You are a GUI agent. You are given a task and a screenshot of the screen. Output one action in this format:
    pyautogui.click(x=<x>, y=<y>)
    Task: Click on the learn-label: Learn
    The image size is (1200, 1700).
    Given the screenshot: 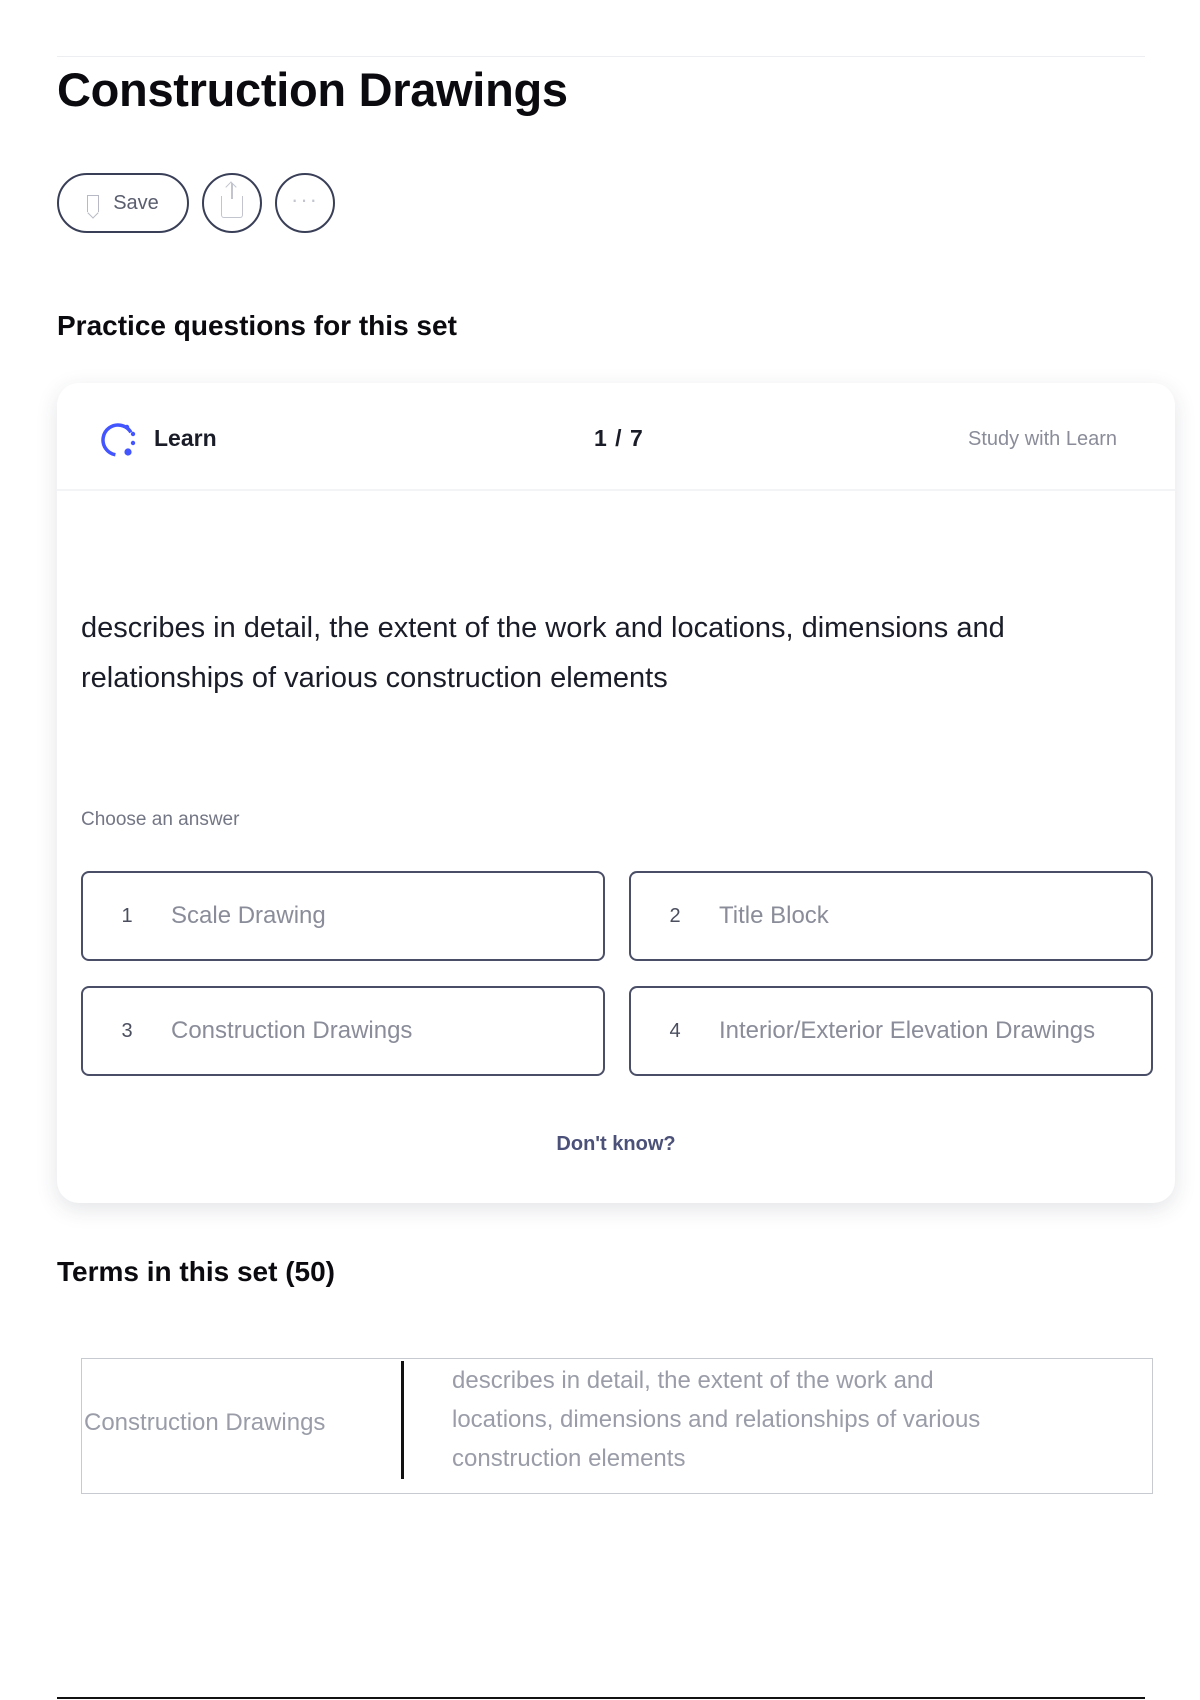 What is the action you would take?
    pyautogui.click(x=185, y=438)
    